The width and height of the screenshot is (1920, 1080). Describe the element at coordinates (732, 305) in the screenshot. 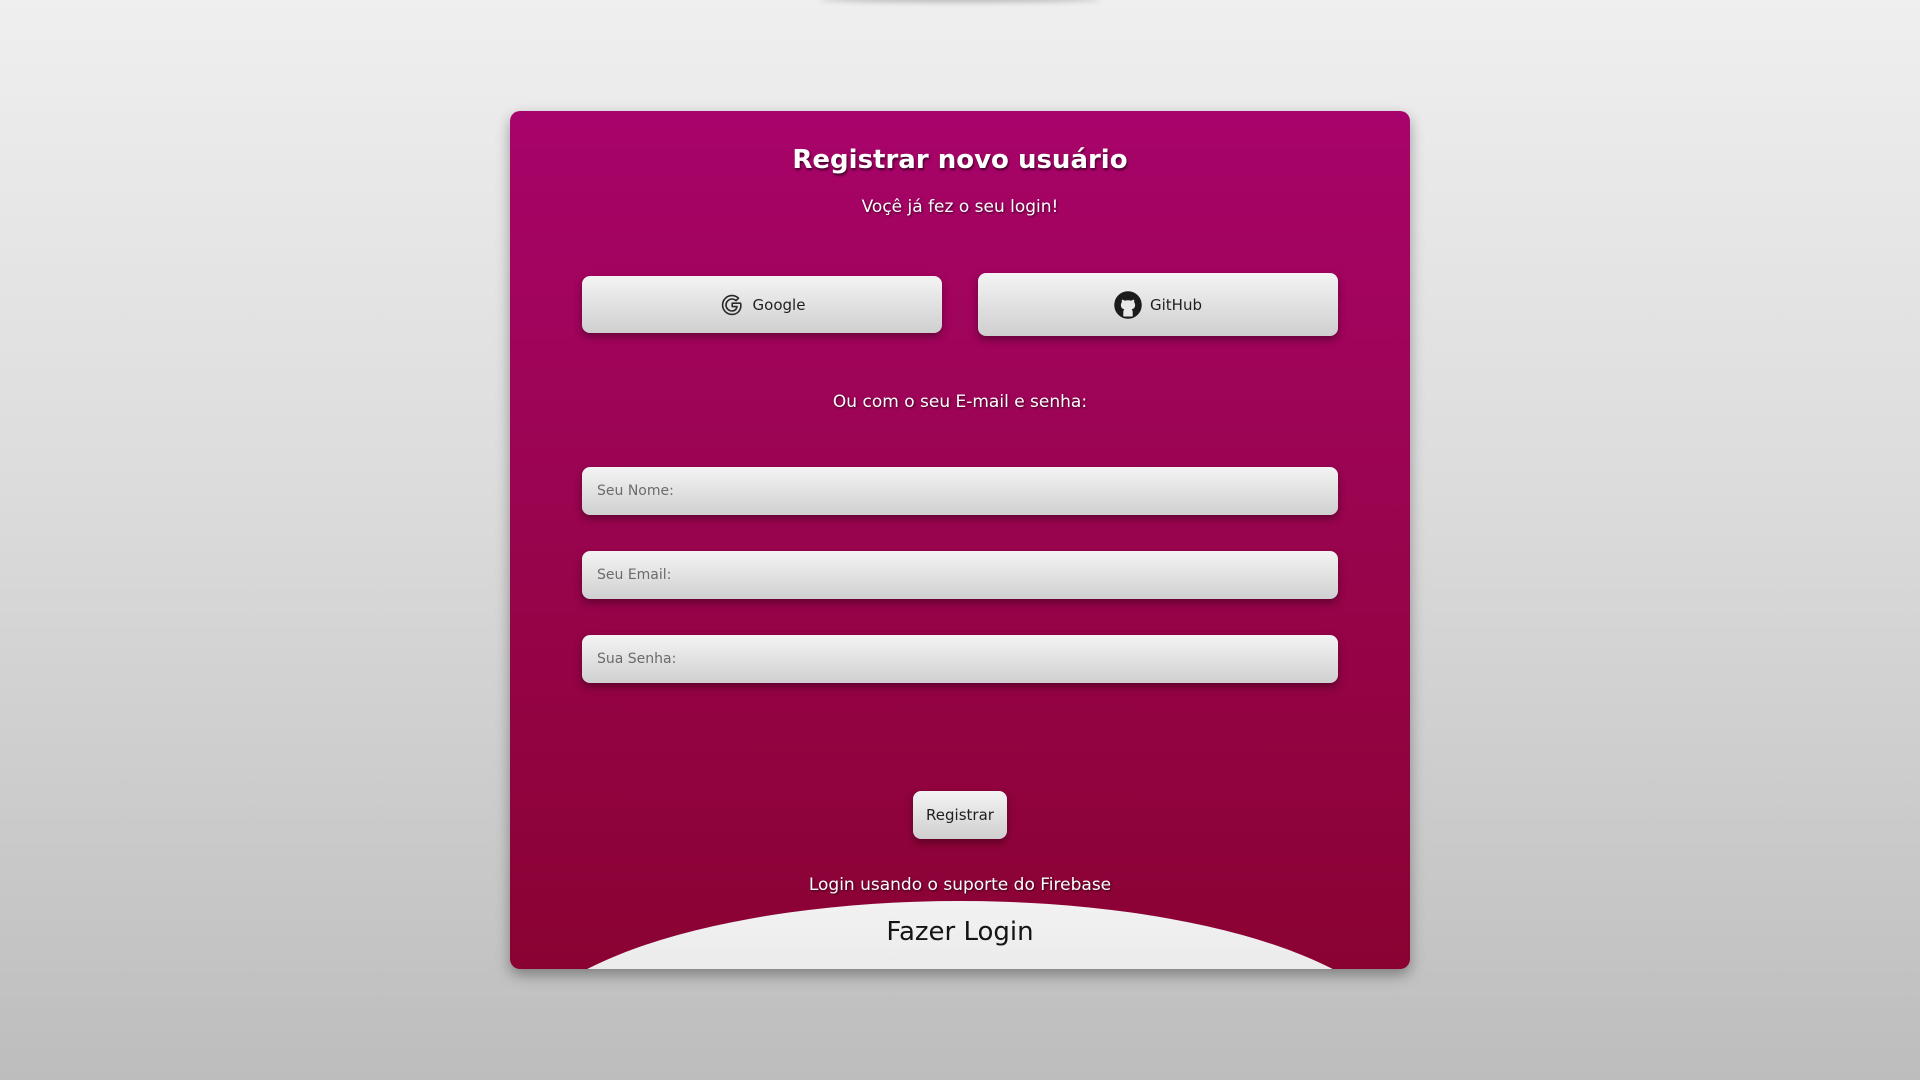

I see `google-icon` at that location.